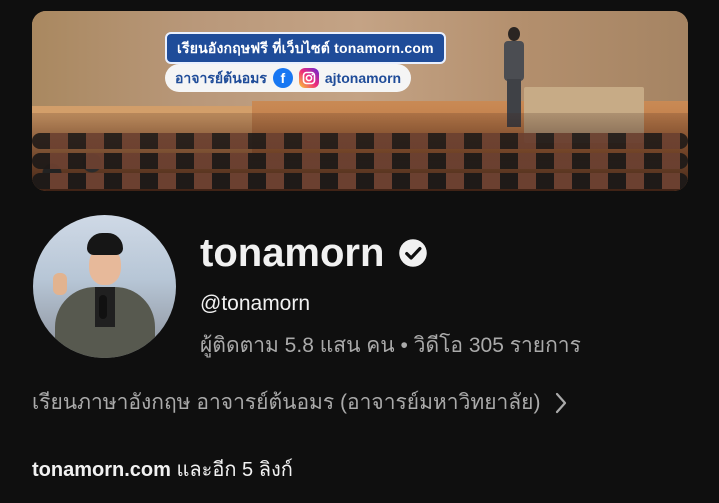  I want to click on facebook-icon: f, so click(282, 78).